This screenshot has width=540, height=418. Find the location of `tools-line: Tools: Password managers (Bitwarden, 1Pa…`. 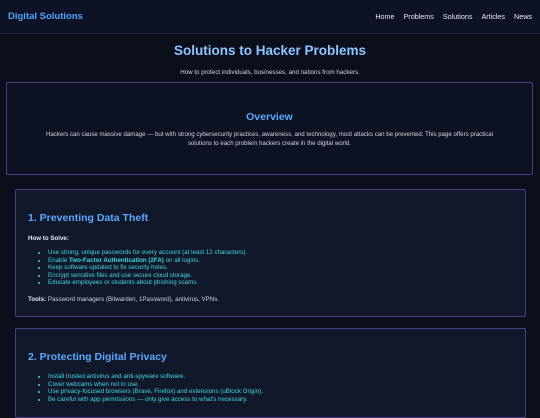

tools-line: Tools: Password managers (Bitwarden, 1Pa… is located at coordinates (270, 299).